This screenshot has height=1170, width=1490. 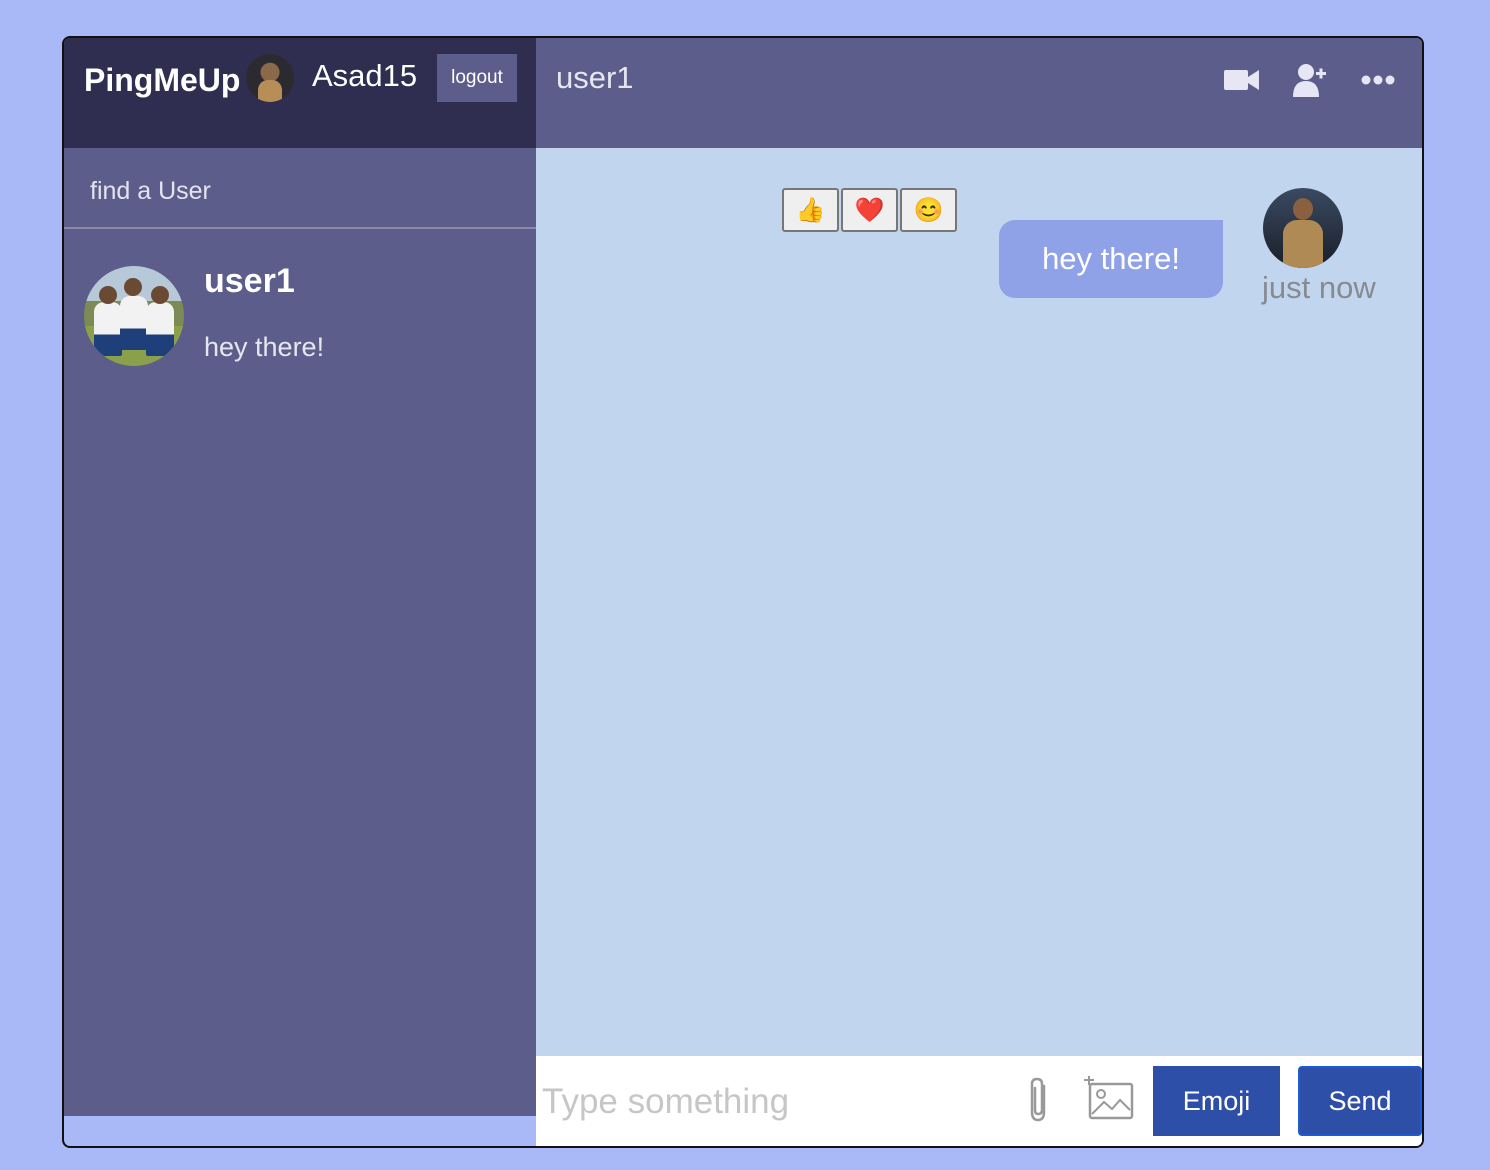 I want to click on search-input, so click(x=290, y=191).